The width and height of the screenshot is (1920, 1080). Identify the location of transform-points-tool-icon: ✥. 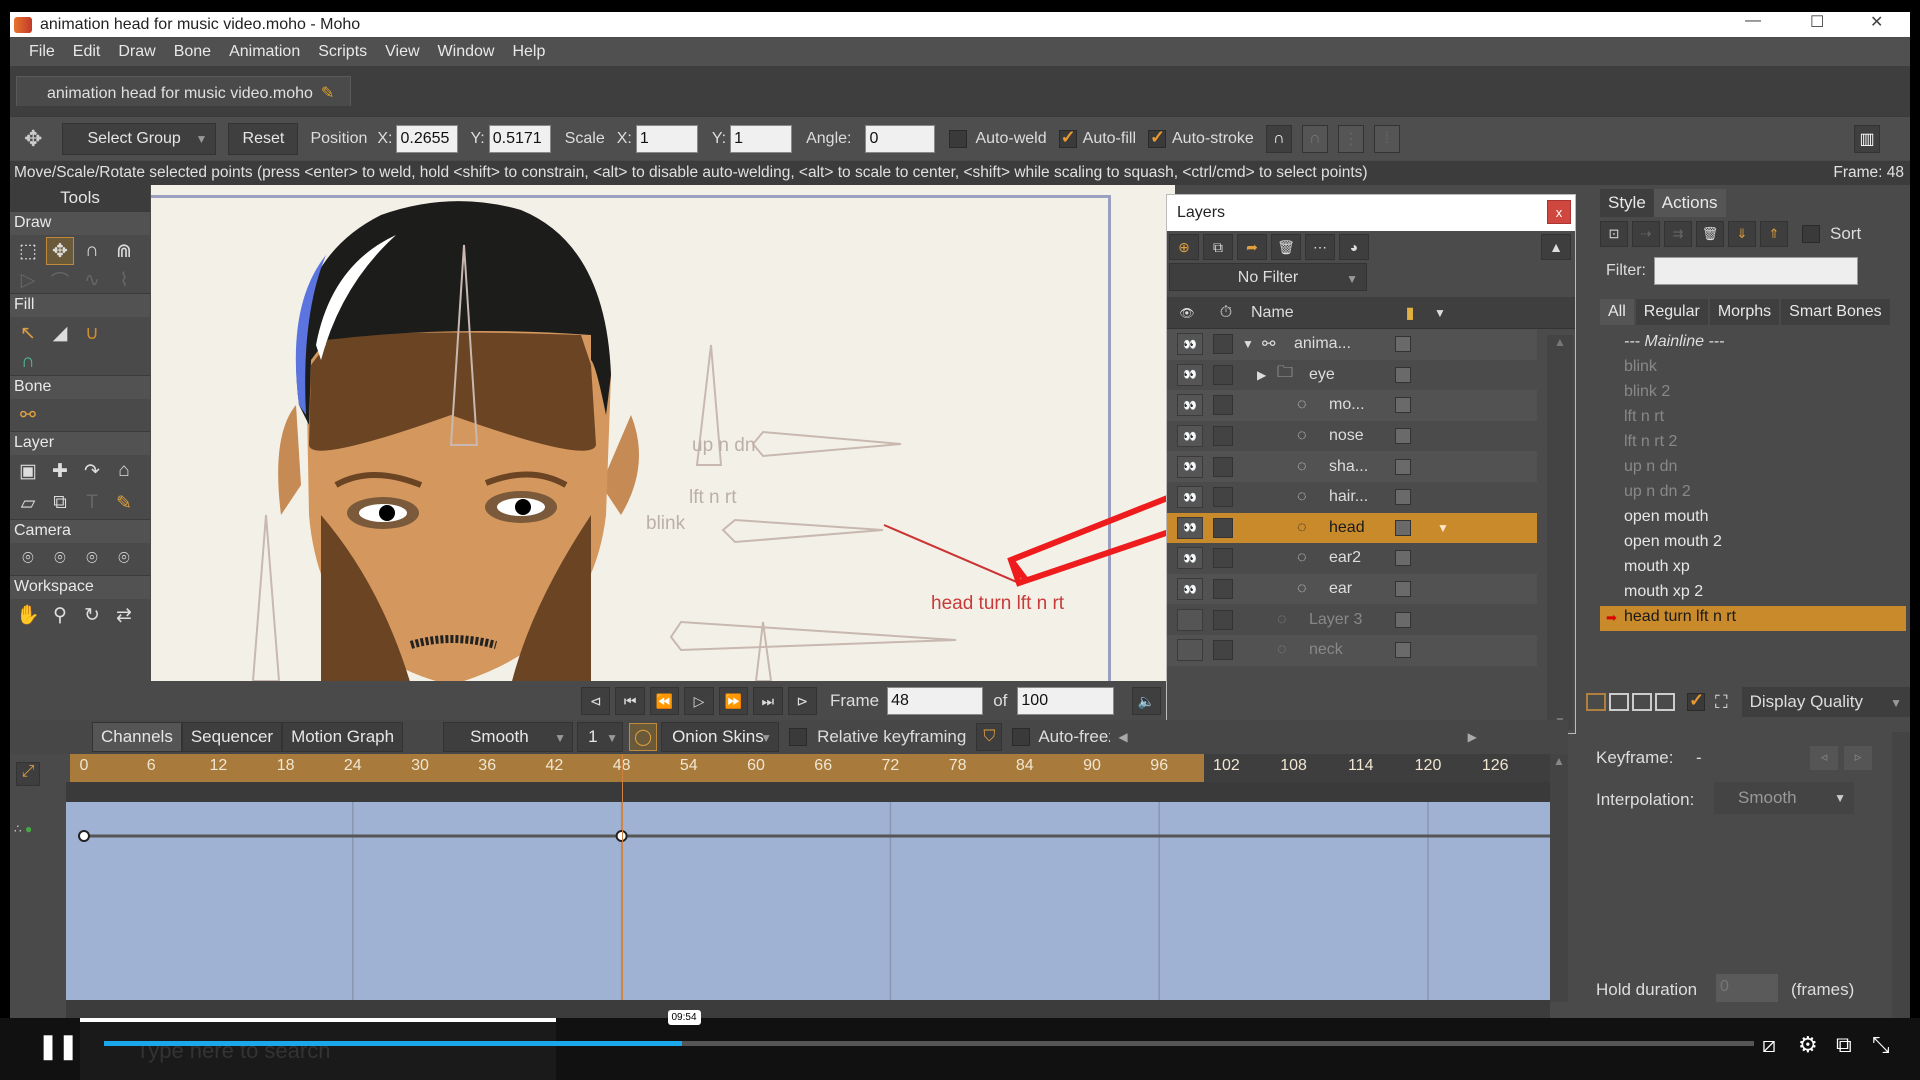
(60, 251).